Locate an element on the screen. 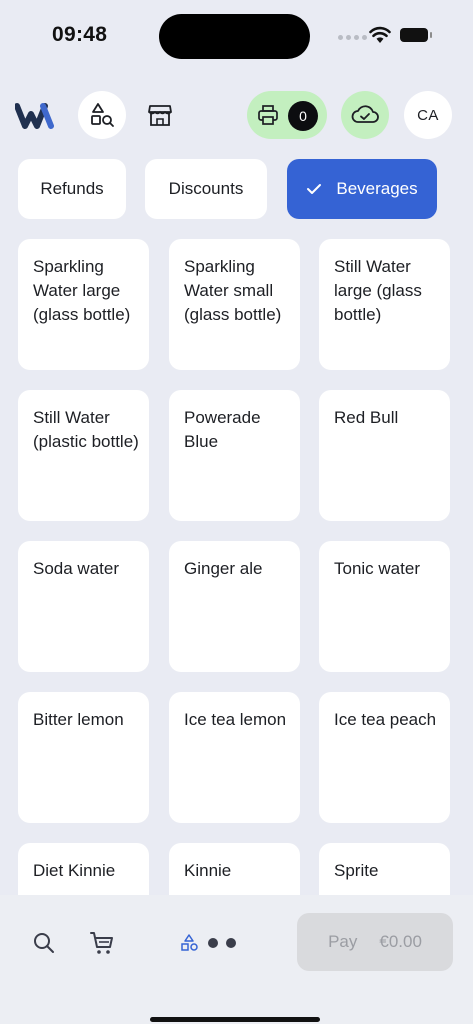  product-card: Ice tea lemon is located at coordinates (234, 757).